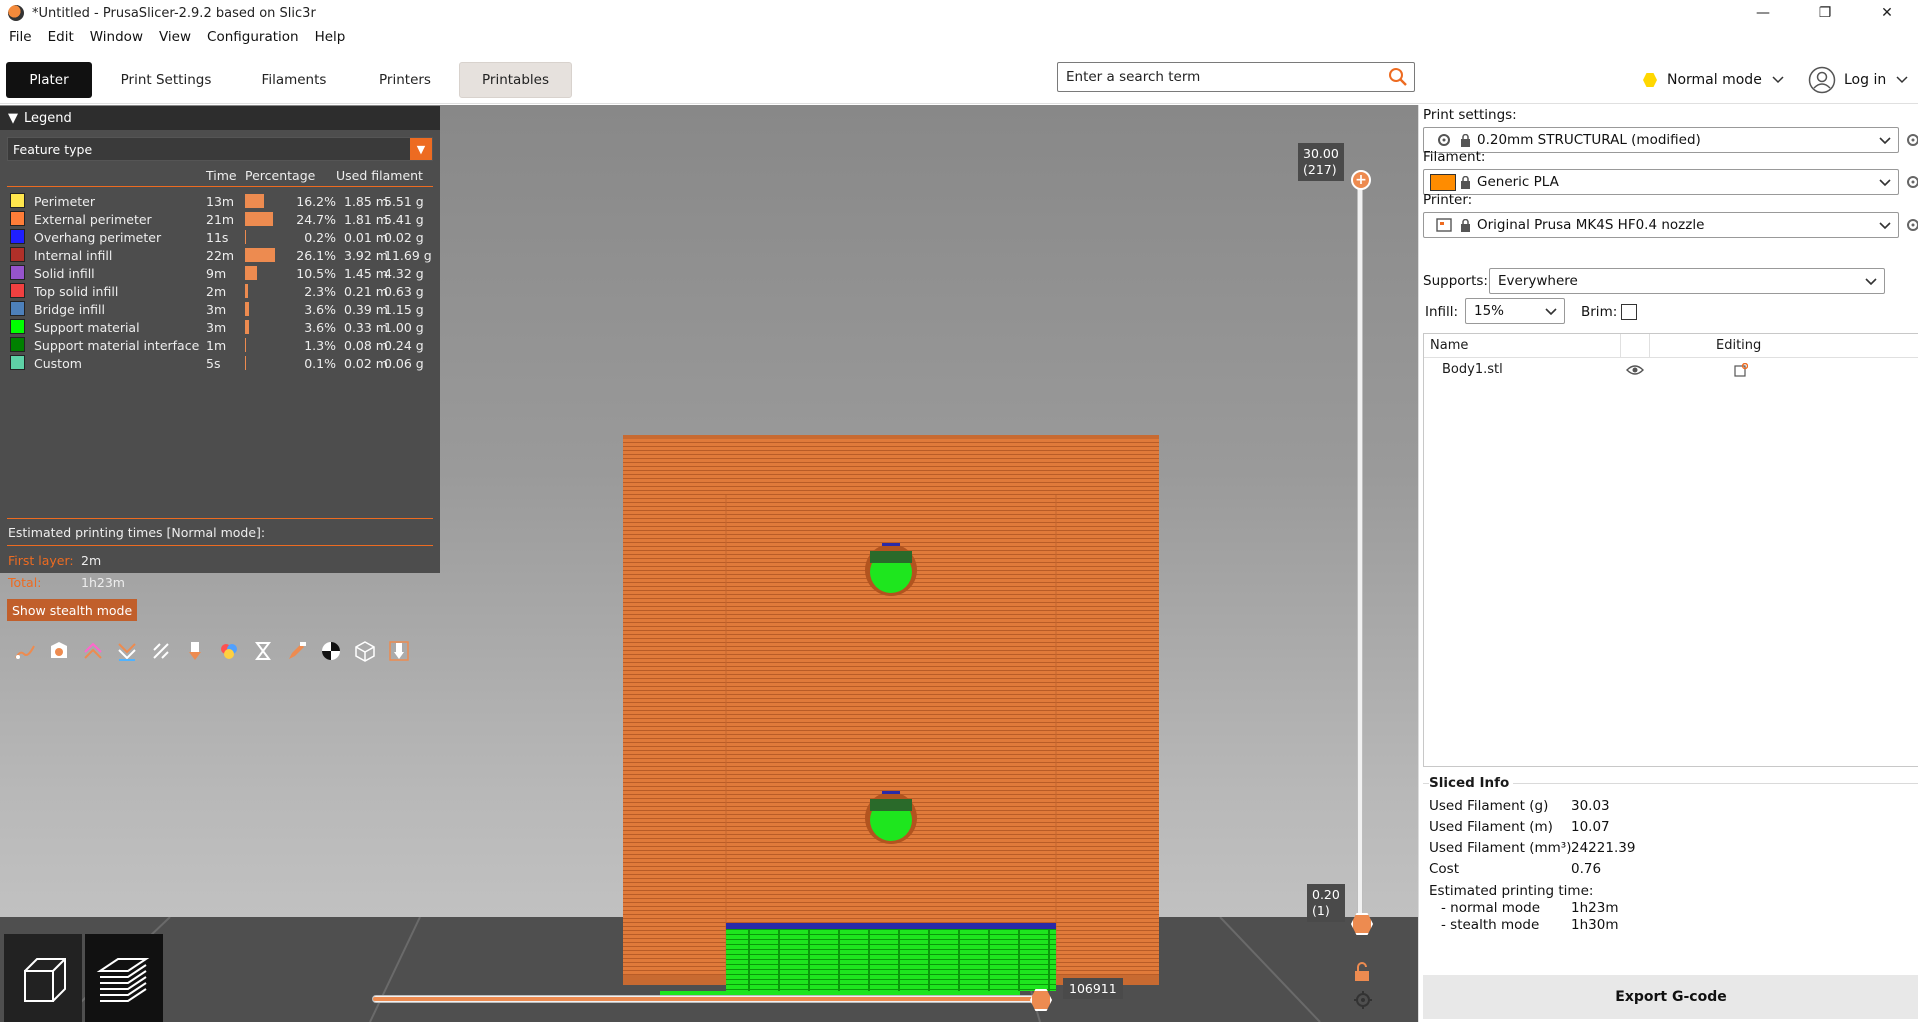 This screenshot has width=1918, height=1022. I want to click on legend-row: External perimeter 21m 24.7% 1.81 m 5.41 g, so click(223, 219).